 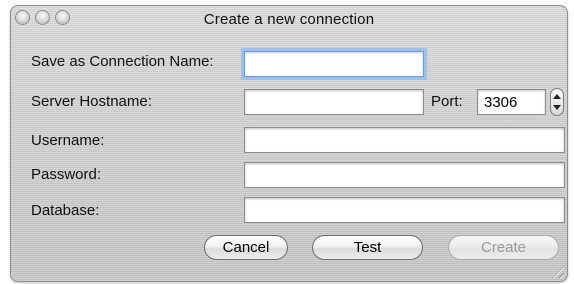 I want to click on port-field, so click(x=511, y=102).